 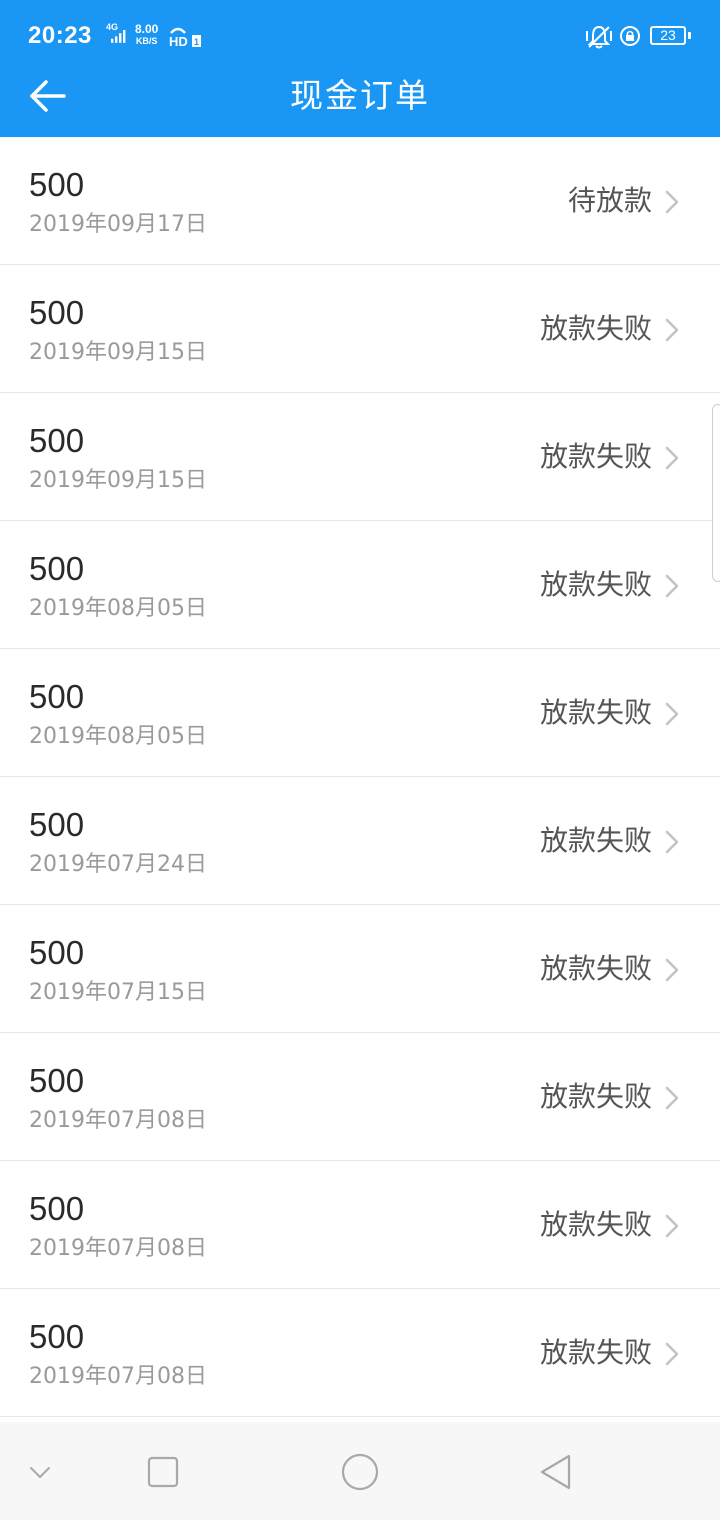 I want to click on nav-back-button, so click(x=556, y=1472).